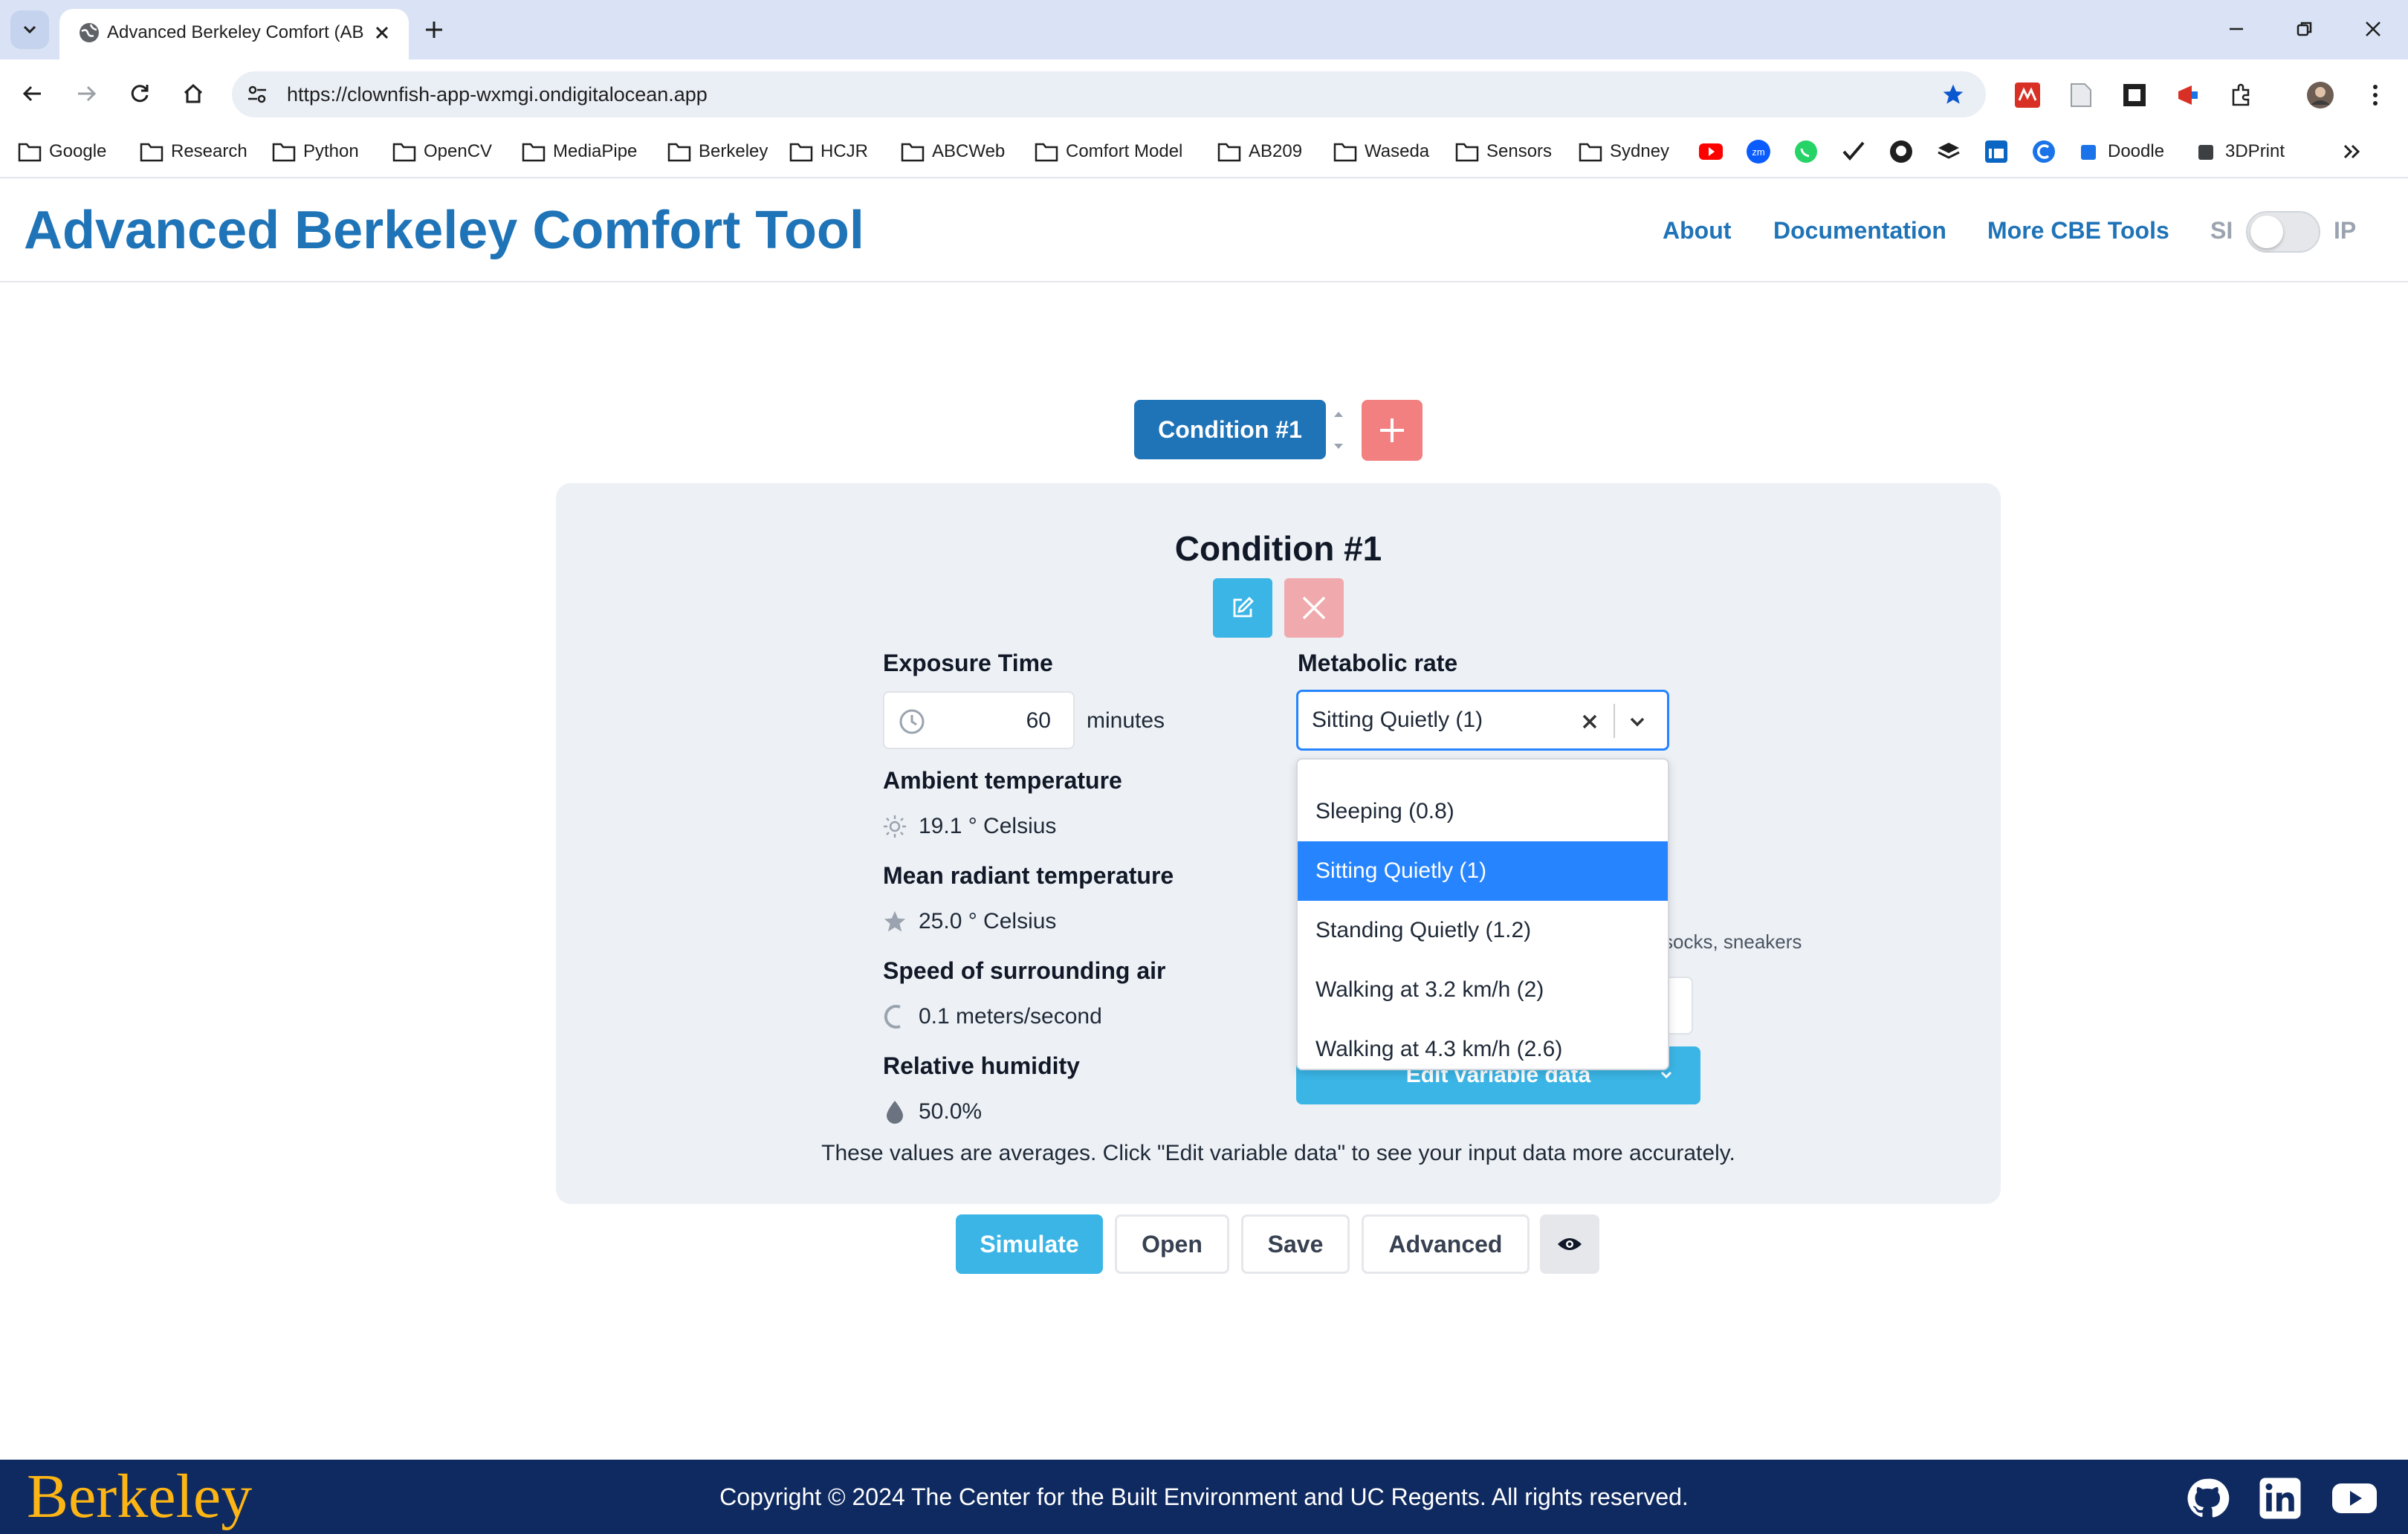 This screenshot has width=2408, height=1534. I want to click on metabolic-option: Standing Quietly (1.2), so click(1483, 930).